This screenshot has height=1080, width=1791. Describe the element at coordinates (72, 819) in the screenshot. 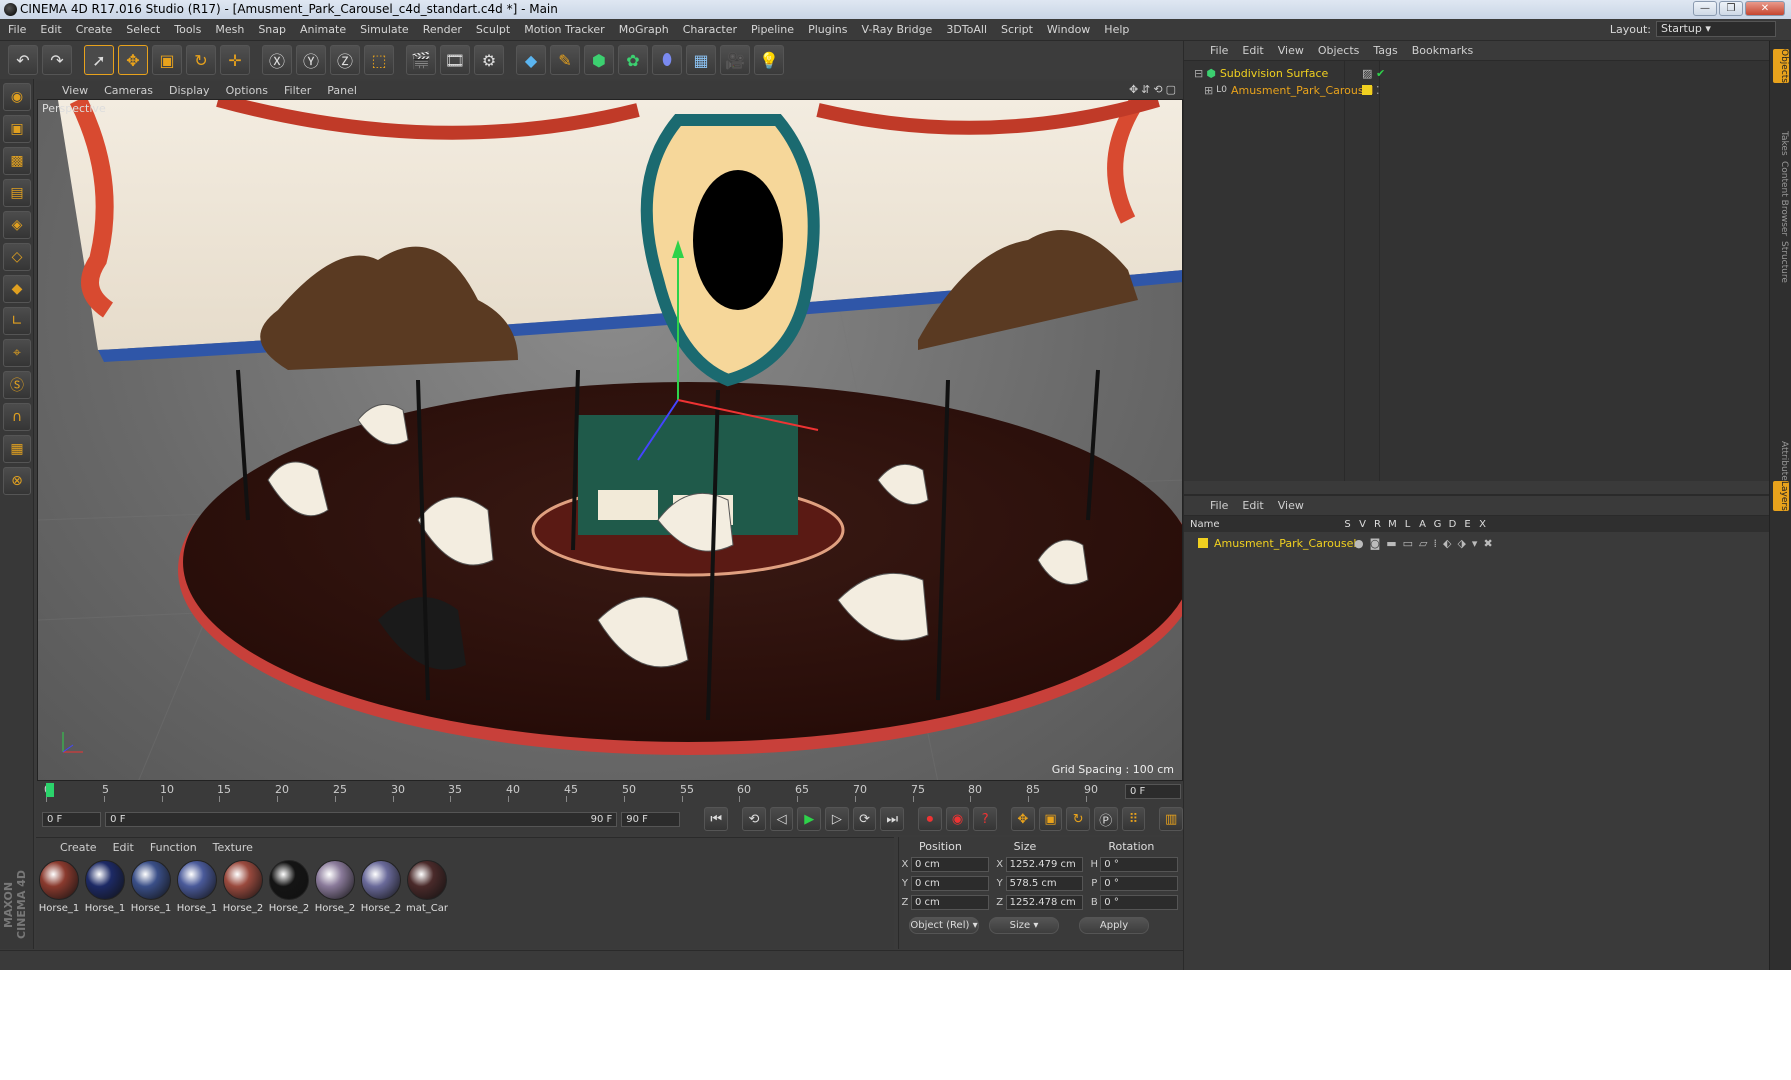

I see `start-frame-field: 0 F` at that location.